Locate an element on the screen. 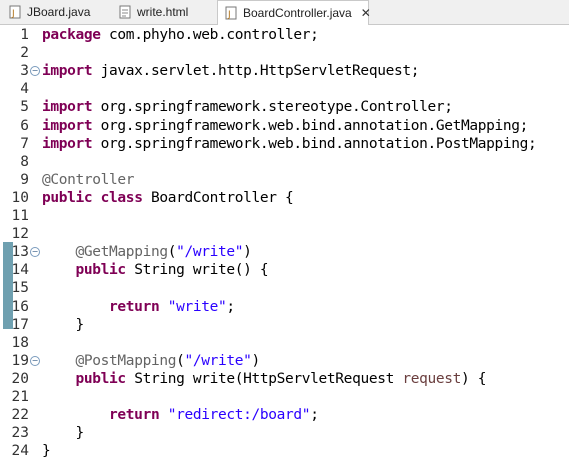 The width and height of the screenshot is (569, 461). tab-jboard-java: J JBoard.java is located at coordinates (54, 11).